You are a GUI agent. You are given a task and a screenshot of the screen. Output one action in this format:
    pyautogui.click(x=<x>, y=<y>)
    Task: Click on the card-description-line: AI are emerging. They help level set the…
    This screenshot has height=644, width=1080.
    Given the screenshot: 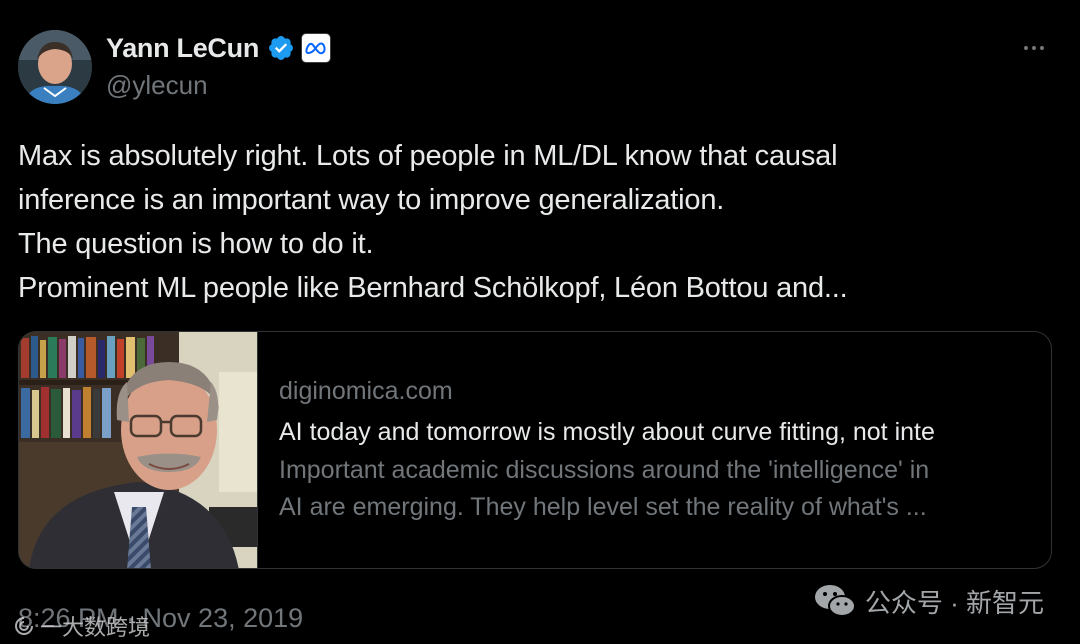 What is the action you would take?
    pyautogui.click(x=603, y=507)
    